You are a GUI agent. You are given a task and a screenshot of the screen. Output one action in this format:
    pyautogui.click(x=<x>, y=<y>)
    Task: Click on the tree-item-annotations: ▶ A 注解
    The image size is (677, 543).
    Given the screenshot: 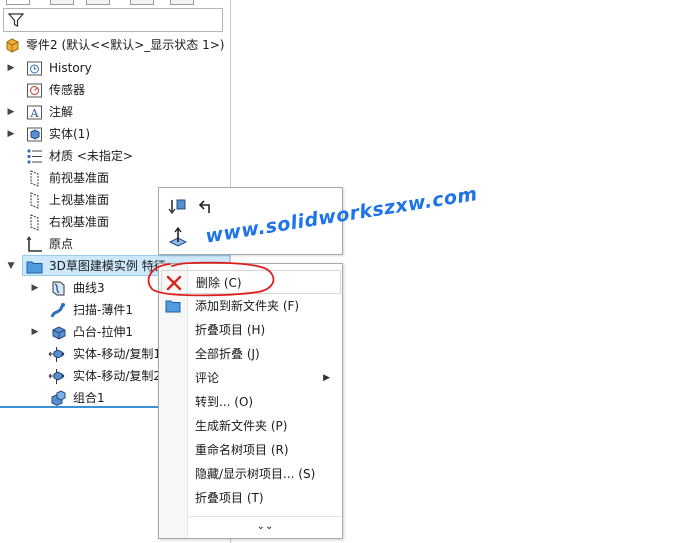 What is the action you would take?
    pyautogui.click(x=115, y=112)
    